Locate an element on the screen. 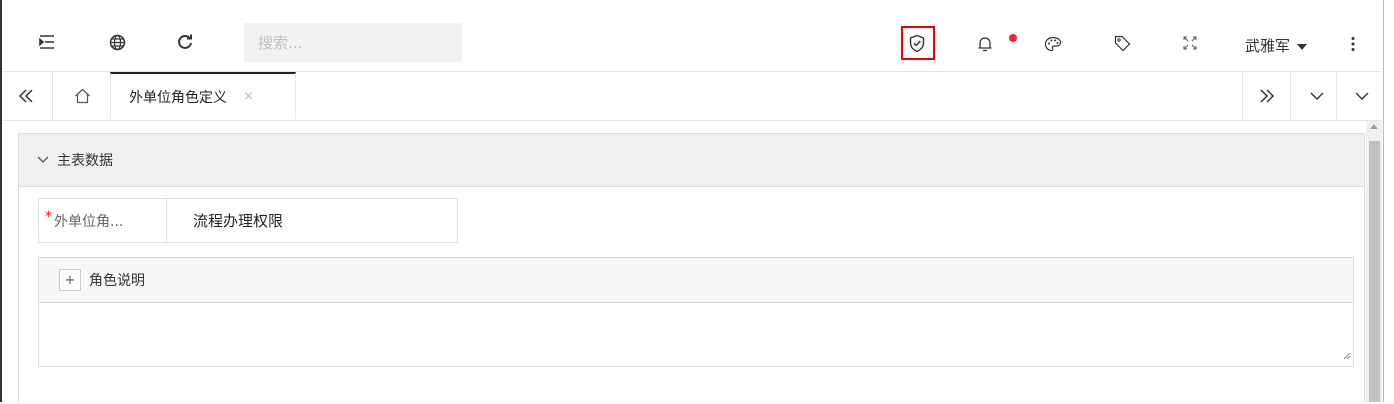 The image size is (1394, 404). tab-bar: 外单位角色定义 × is located at coordinates (692, 96).